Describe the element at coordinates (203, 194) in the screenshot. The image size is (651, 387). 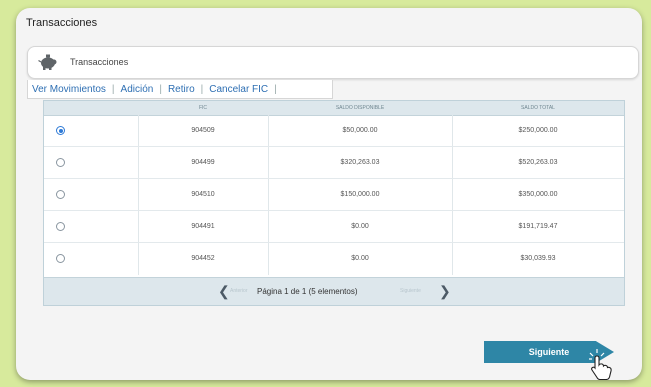
I see `cell-fic: 904510` at that location.